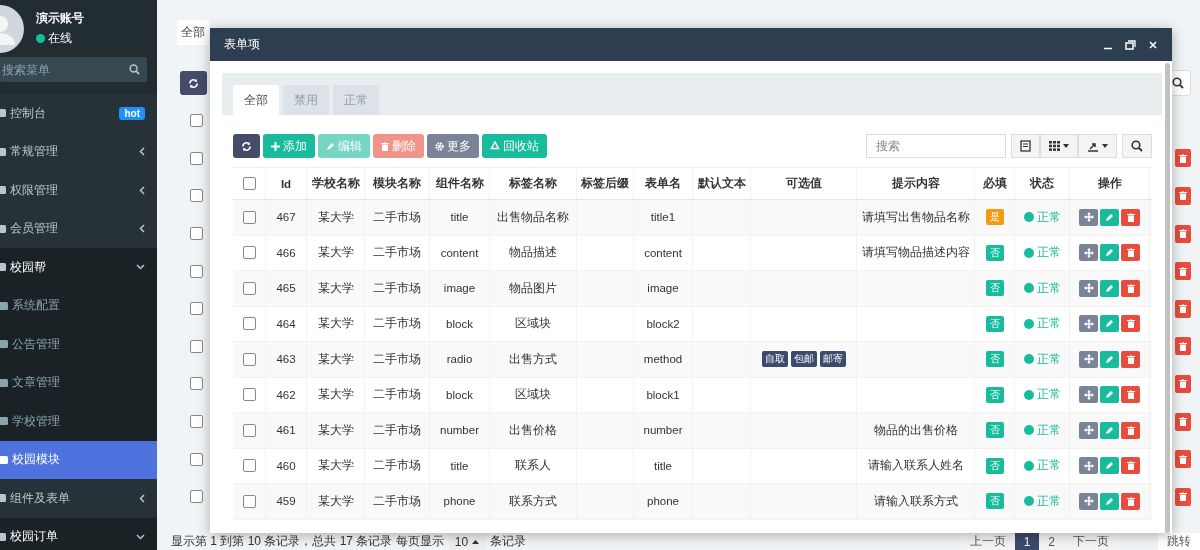 The image size is (1200, 550). I want to click on search-icon, so click(1137, 146).